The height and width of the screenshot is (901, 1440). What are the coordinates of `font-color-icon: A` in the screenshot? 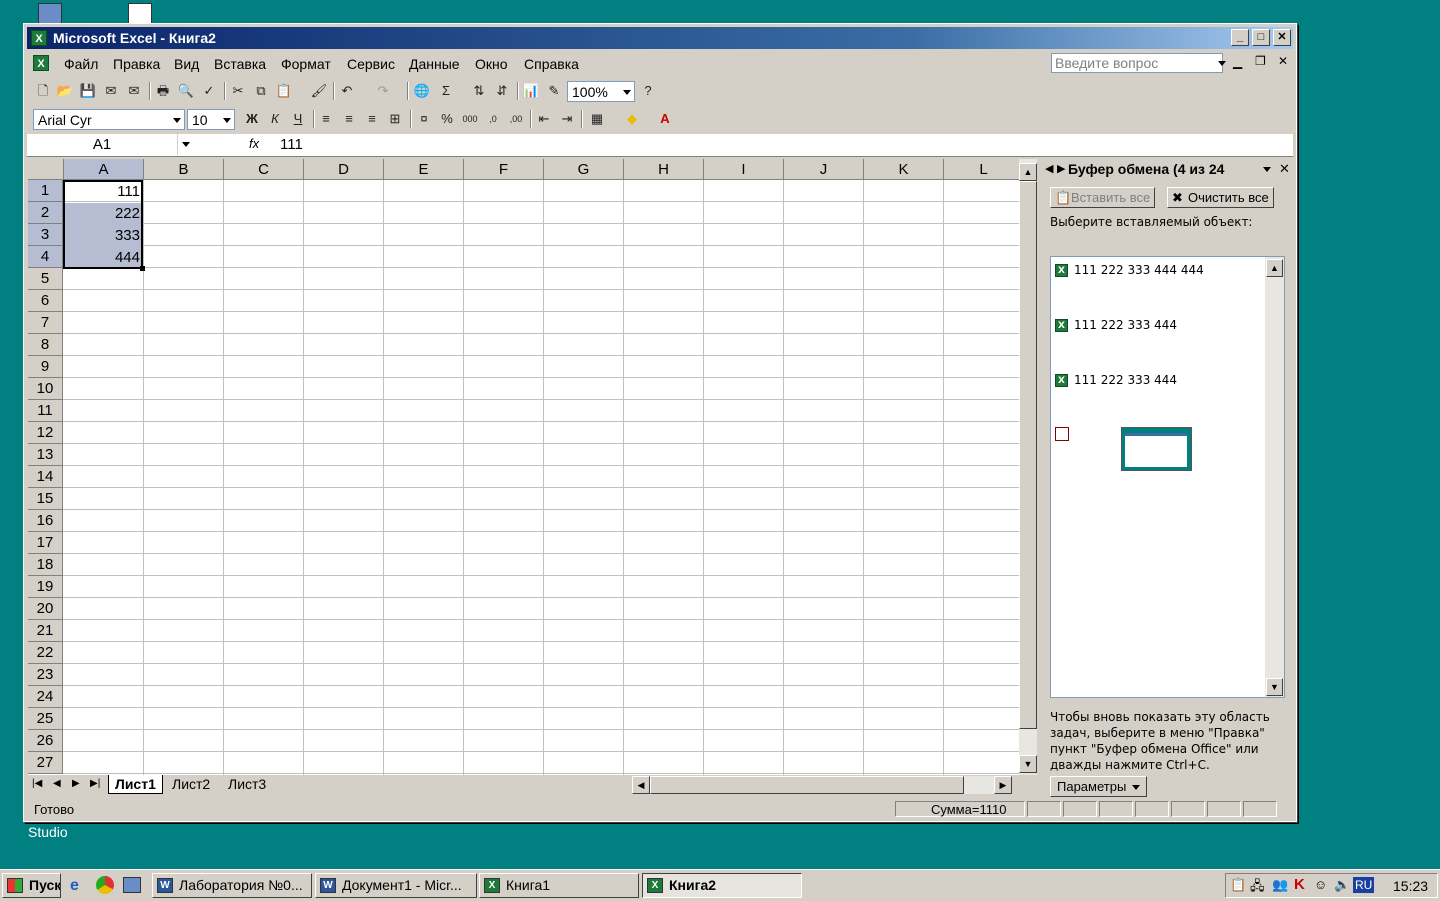 It's located at (665, 119).